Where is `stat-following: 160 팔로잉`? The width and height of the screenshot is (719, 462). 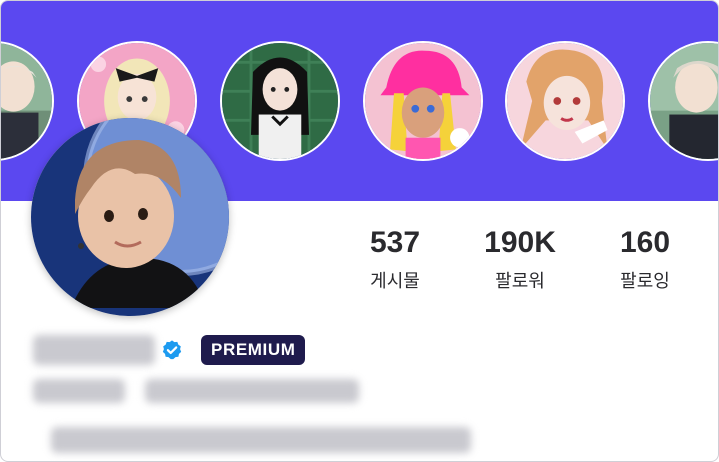 stat-following: 160 팔로잉 is located at coordinates (645, 258).